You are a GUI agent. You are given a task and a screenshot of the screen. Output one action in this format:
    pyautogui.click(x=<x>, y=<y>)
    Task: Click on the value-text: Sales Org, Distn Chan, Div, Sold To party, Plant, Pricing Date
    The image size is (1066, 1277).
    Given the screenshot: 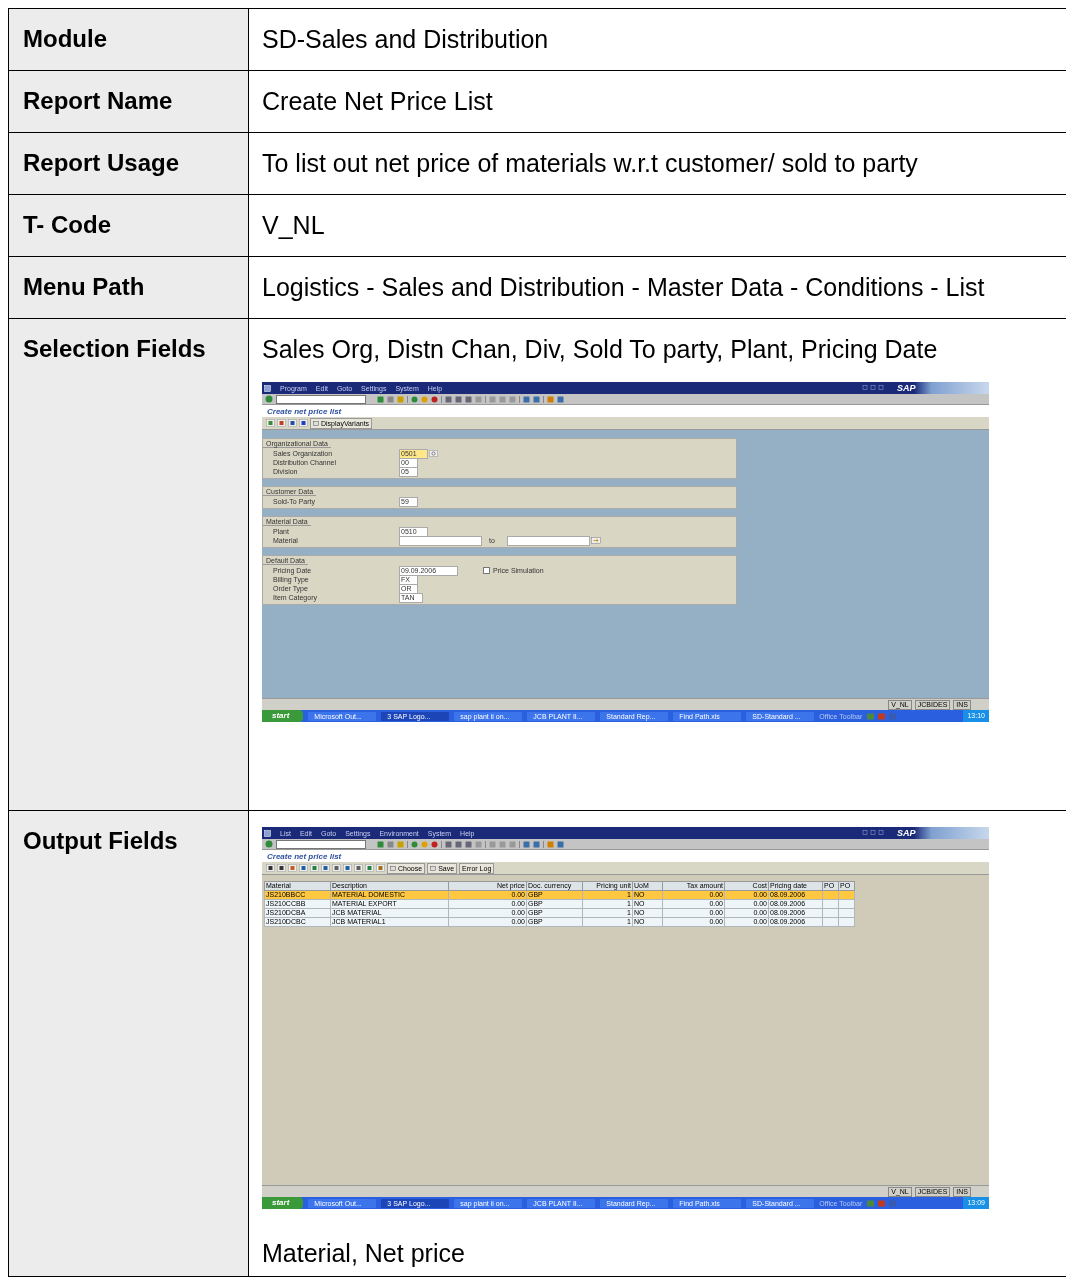 What is the action you would take?
    pyautogui.click(x=600, y=349)
    